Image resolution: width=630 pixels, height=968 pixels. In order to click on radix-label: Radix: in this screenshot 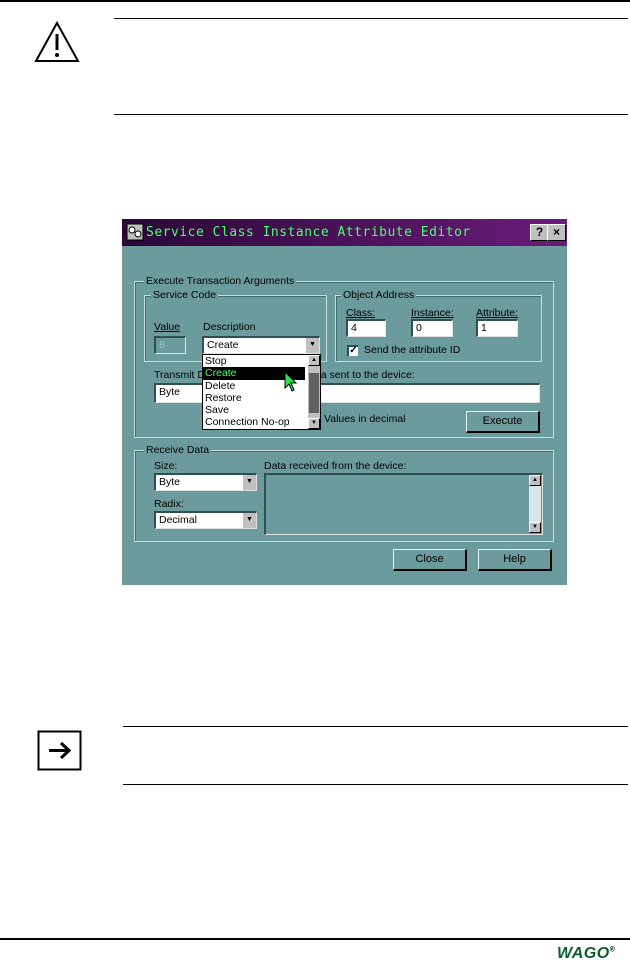, I will do `click(169, 504)`.